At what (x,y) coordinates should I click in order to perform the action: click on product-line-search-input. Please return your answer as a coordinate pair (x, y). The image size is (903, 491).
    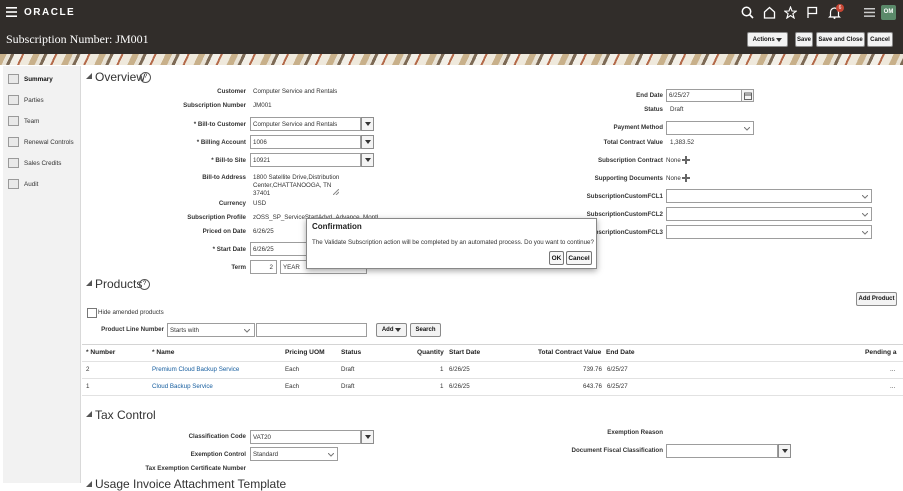
    Looking at the image, I should click on (311, 330).